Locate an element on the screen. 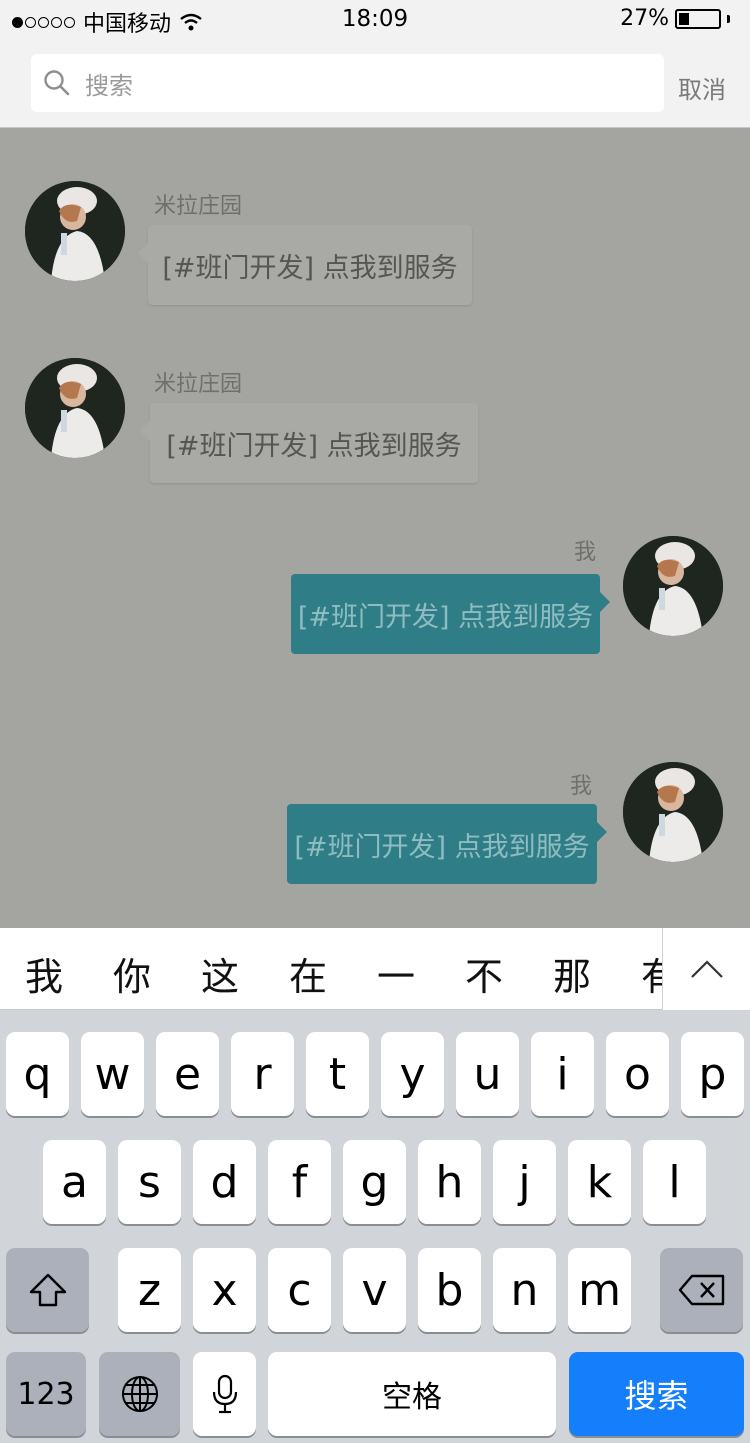  key-r: r is located at coordinates (262, 1074).